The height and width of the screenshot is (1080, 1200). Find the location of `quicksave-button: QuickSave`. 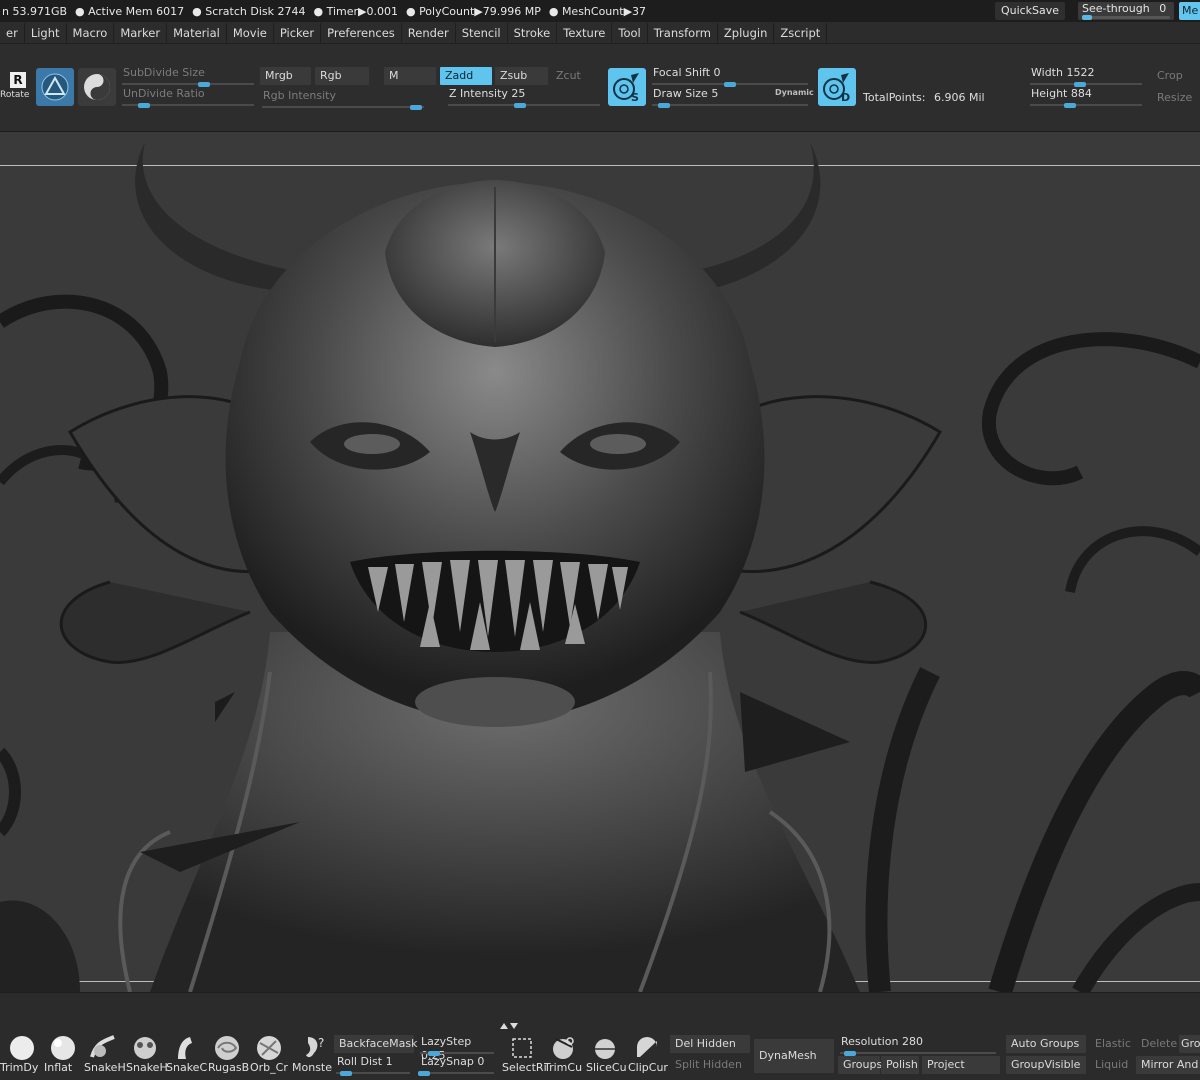

quicksave-button: QuickSave is located at coordinates (1030, 11).